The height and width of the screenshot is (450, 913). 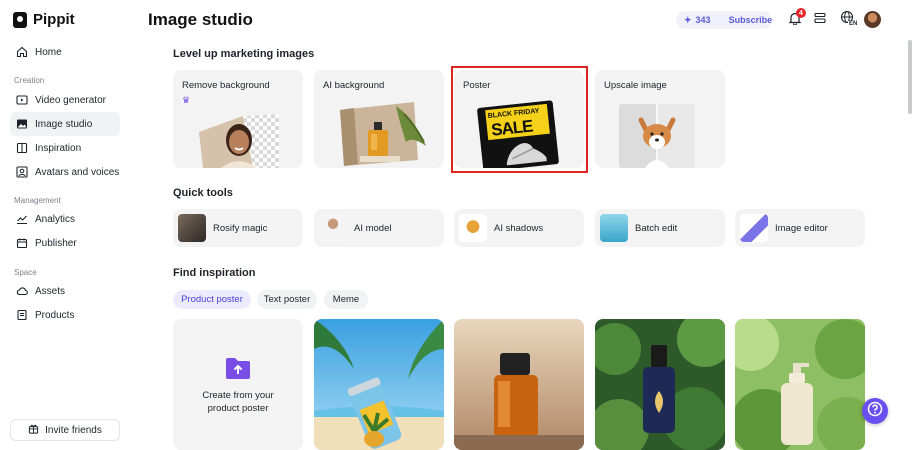 What do you see at coordinates (473, 228) in the screenshot?
I see `ai-shadows-thumbnail` at bounding box center [473, 228].